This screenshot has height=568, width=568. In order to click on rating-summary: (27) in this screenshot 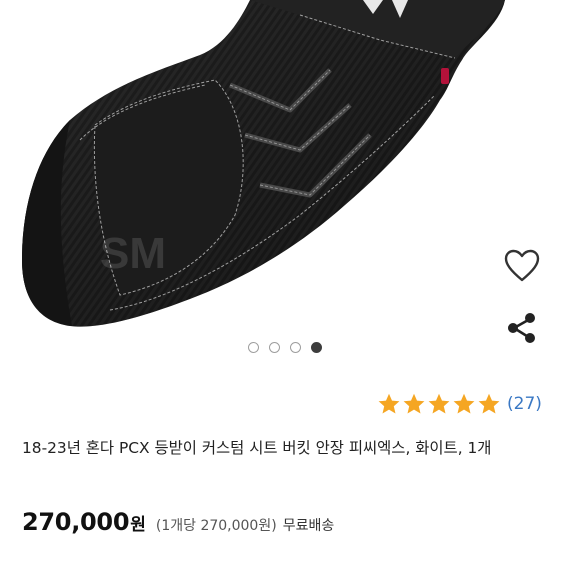, I will do `click(459, 404)`.